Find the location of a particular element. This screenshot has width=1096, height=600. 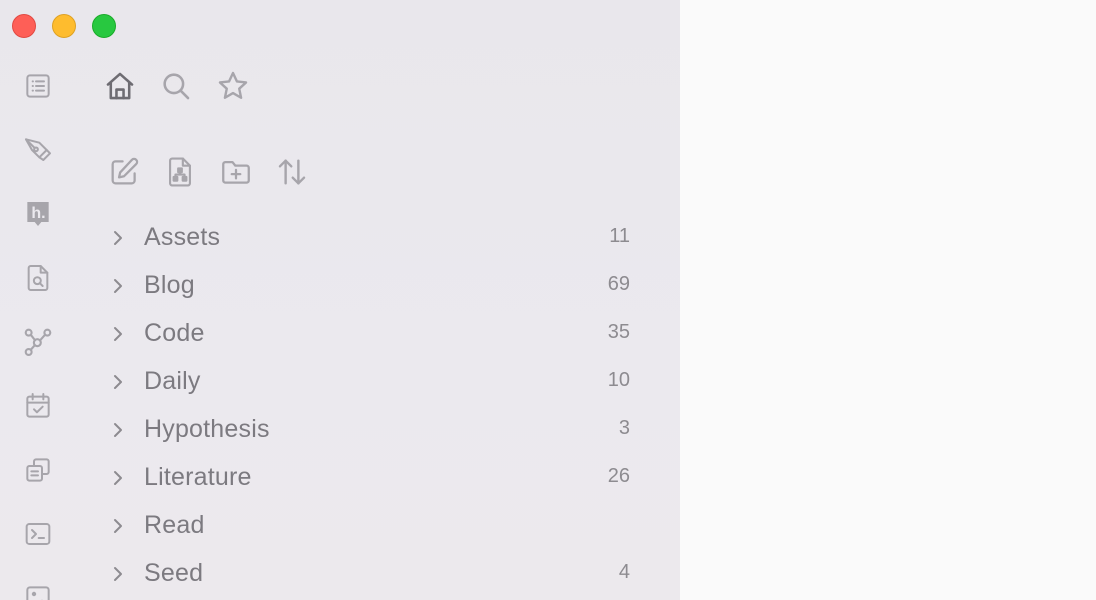

folder-label: Read is located at coordinates (174, 525).